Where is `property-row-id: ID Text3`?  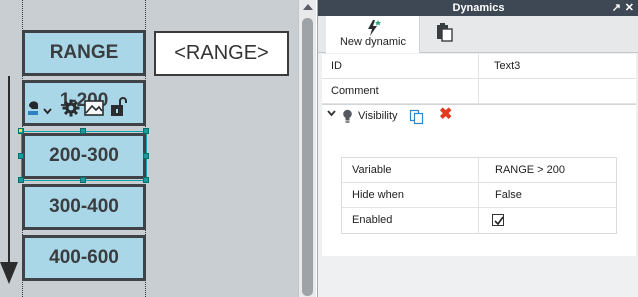
property-row-id: ID Text3 is located at coordinates (479, 66).